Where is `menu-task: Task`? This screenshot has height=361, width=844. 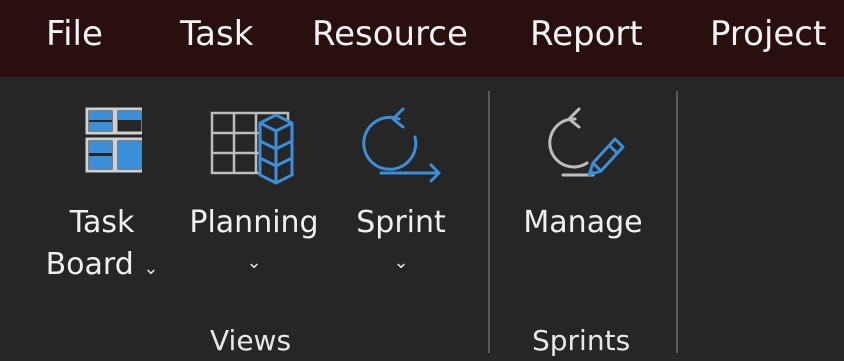 menu-task: Task is located at coordinates (216, 34).